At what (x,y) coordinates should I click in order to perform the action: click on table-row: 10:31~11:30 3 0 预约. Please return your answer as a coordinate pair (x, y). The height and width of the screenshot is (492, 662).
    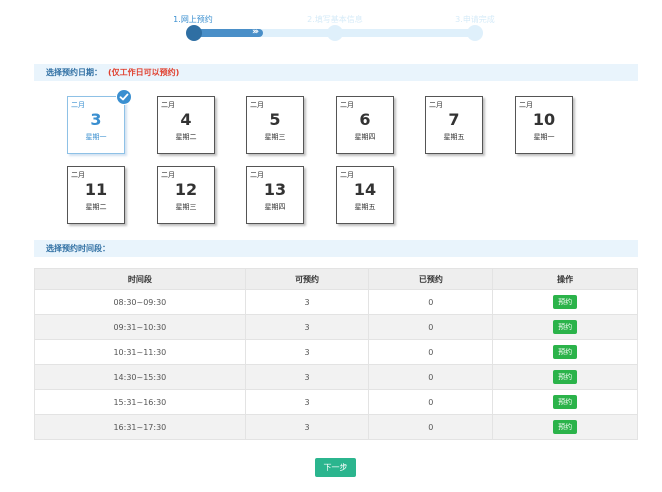
    Looking at the image, I should click on (336, 352).